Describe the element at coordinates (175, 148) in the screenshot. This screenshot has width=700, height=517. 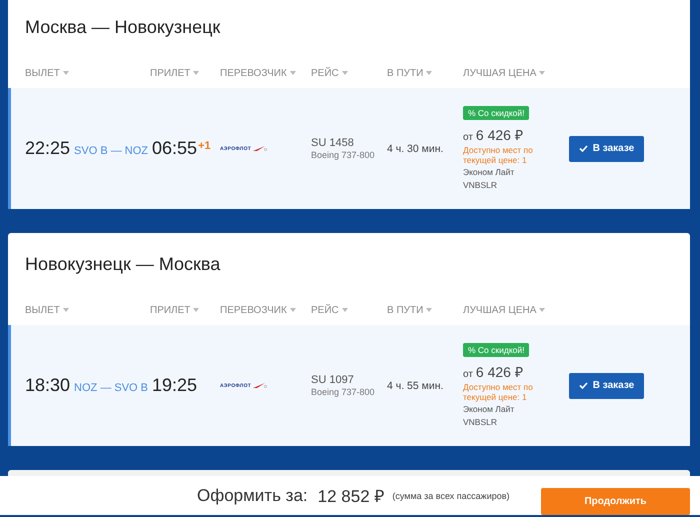
I see `arrival-time: 06:55` at that location.